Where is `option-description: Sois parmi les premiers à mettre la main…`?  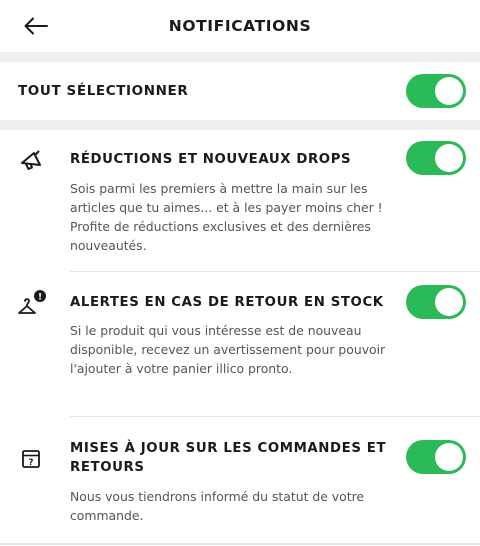
option-description: Sois parmi les premiers à mettre la main… is located at coordinates (226, 217).